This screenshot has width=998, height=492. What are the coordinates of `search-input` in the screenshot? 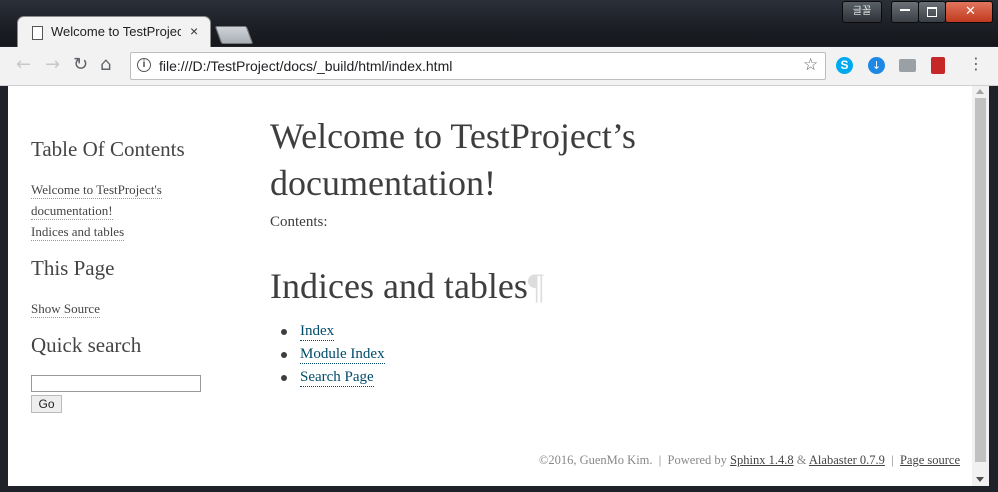 It's located at (116, 383).